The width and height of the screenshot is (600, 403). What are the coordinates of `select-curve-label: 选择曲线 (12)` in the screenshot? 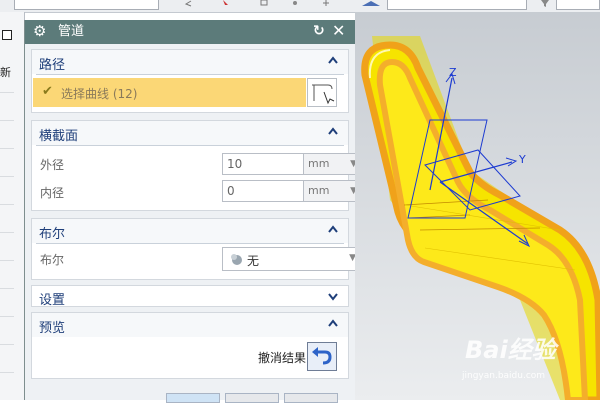 It's located at (99, 94).